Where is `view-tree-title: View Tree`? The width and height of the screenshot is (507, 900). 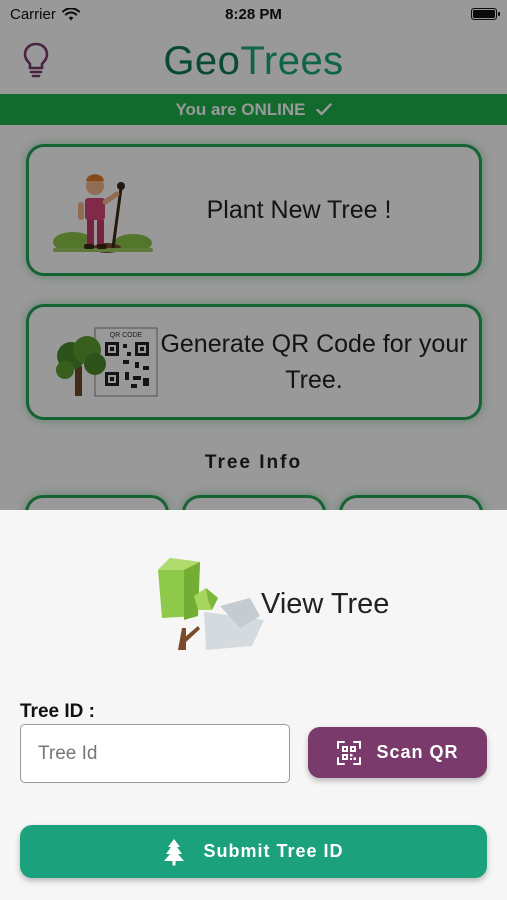
view-tree-title: View Tree is located at coordinates (325, 604).